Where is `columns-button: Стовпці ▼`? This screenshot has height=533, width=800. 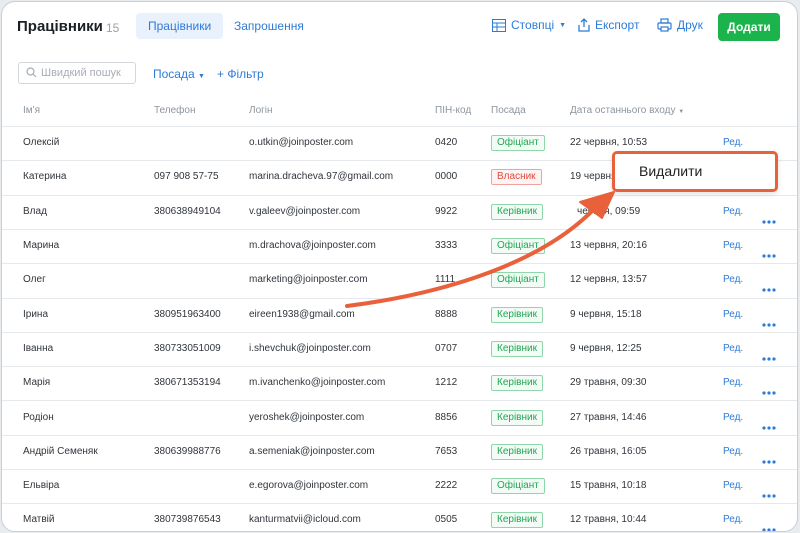
columns-button: Стовпці ▼ is located at coordinates (529, 25).